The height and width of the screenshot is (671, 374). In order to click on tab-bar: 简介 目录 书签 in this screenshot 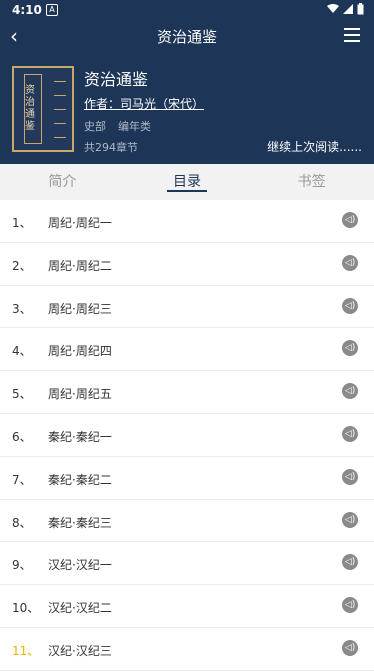, I will do `click(187, 182)`.